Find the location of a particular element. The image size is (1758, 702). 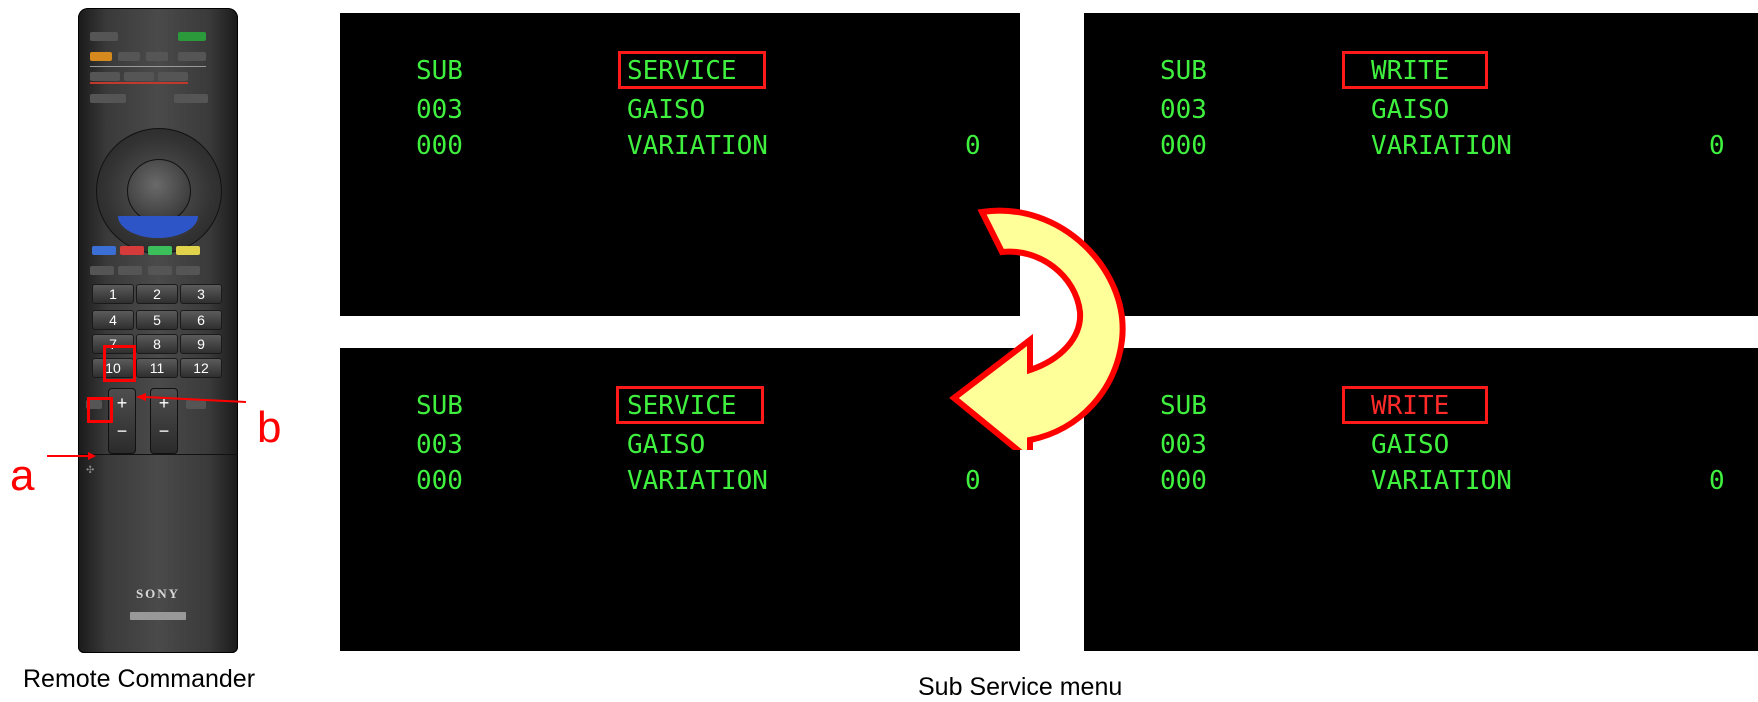

curved-arrow-shape is located at coordinates (1037, 328).